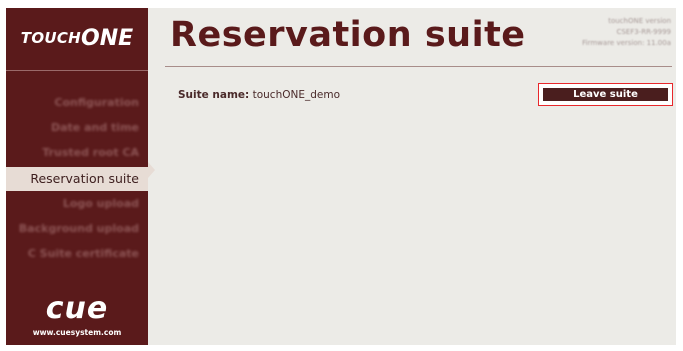  Describe the element at coordinates (77, 70) in the screenshot. I see `brand-divider` at that location.